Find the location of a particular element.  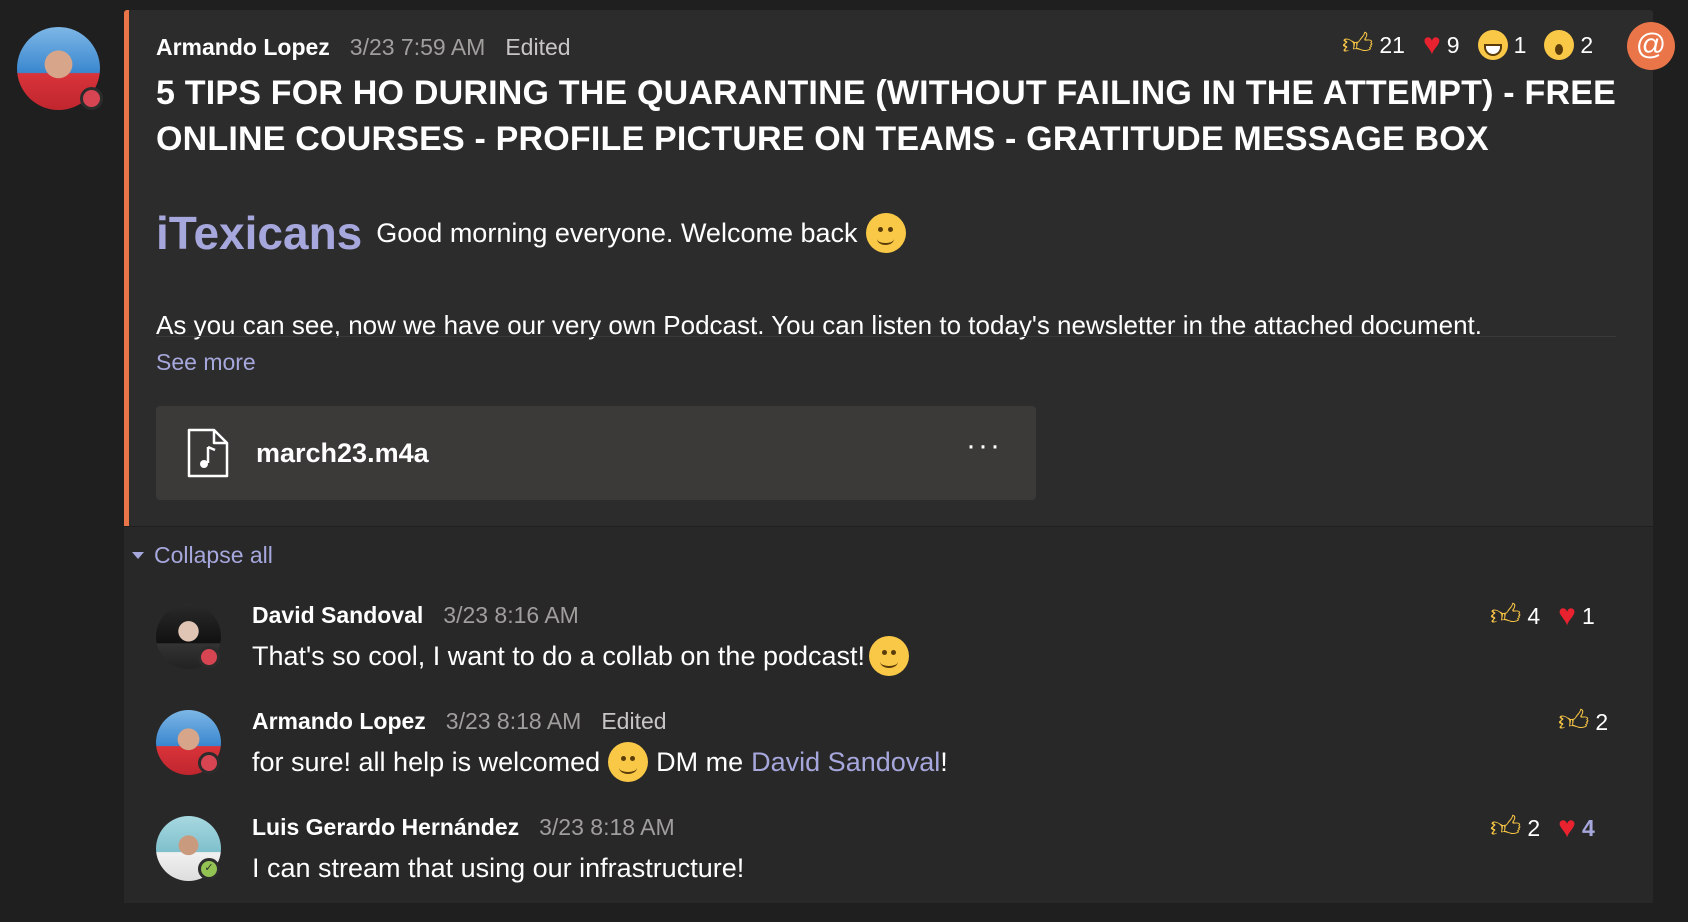

collapse-all-label: Collapse all is located at coordinates (213, 555).